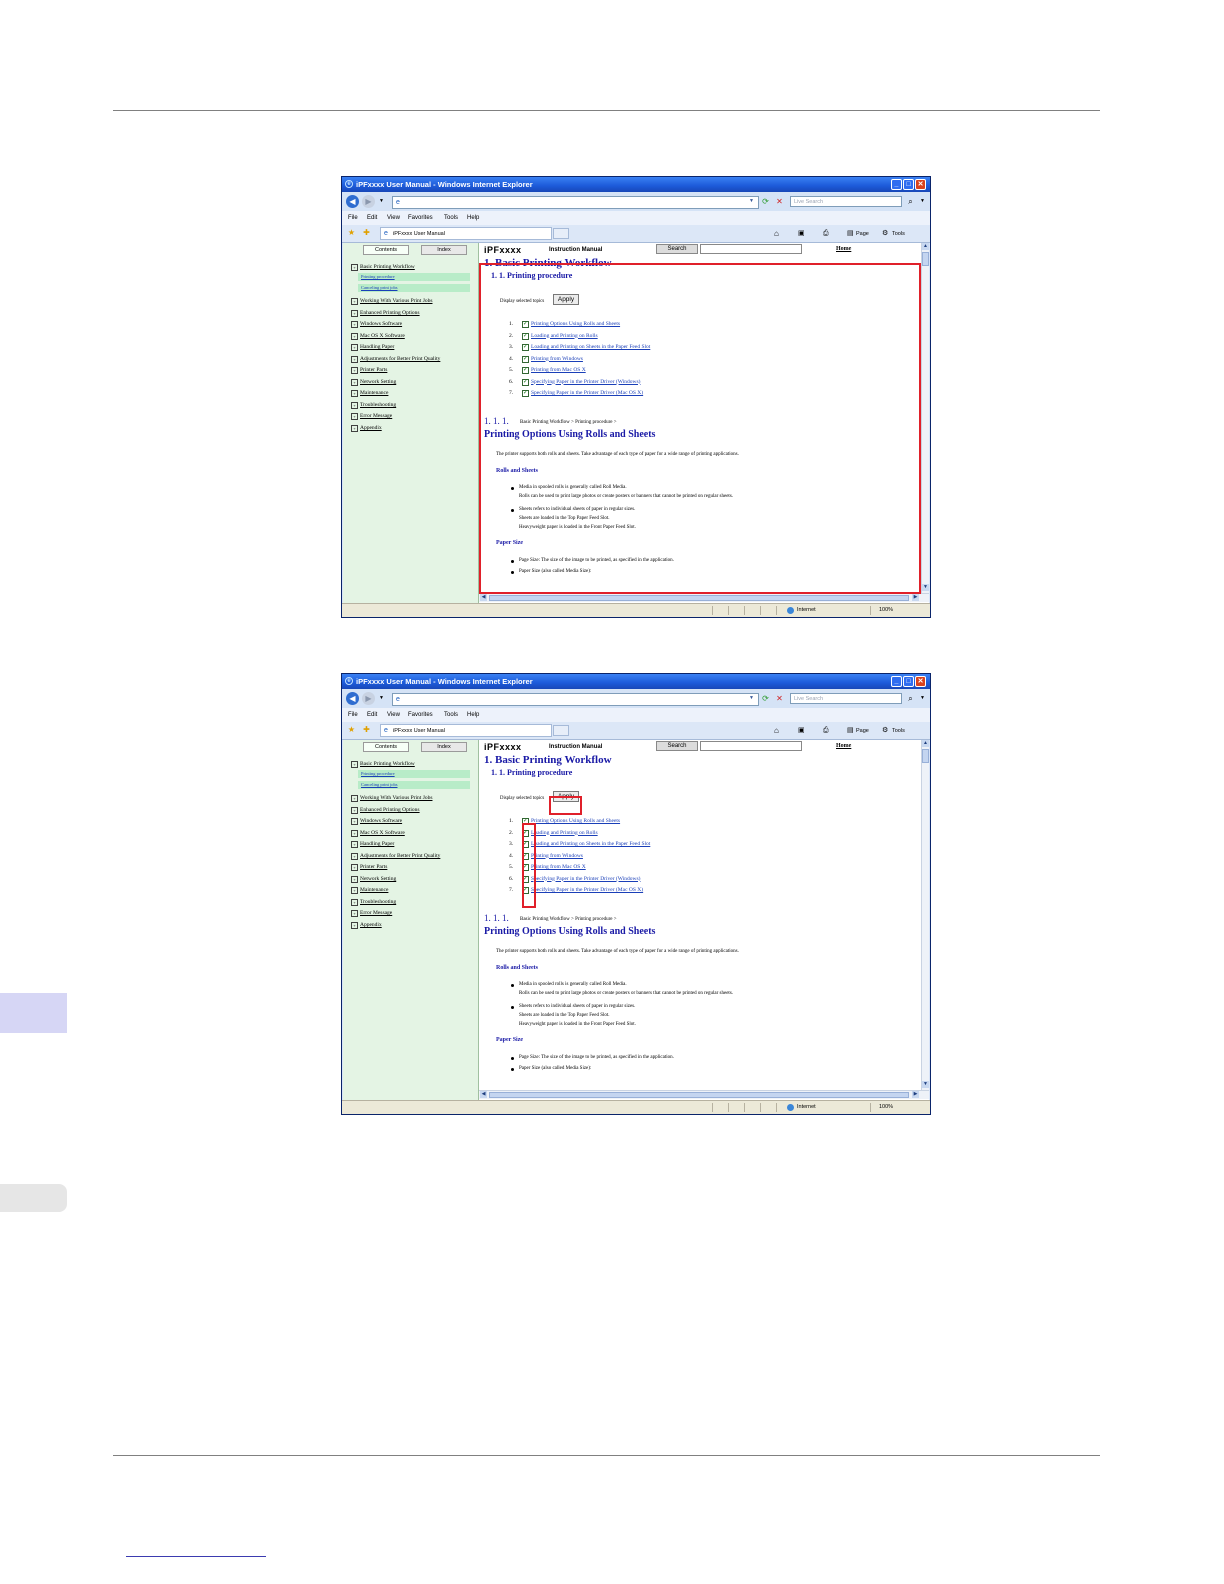 The width and height of the screenshot is (1224, 1584). Describe the element at coordinates (885, 234) in the screenshot. I see `tools-menu-icon: ⚙` at that location.